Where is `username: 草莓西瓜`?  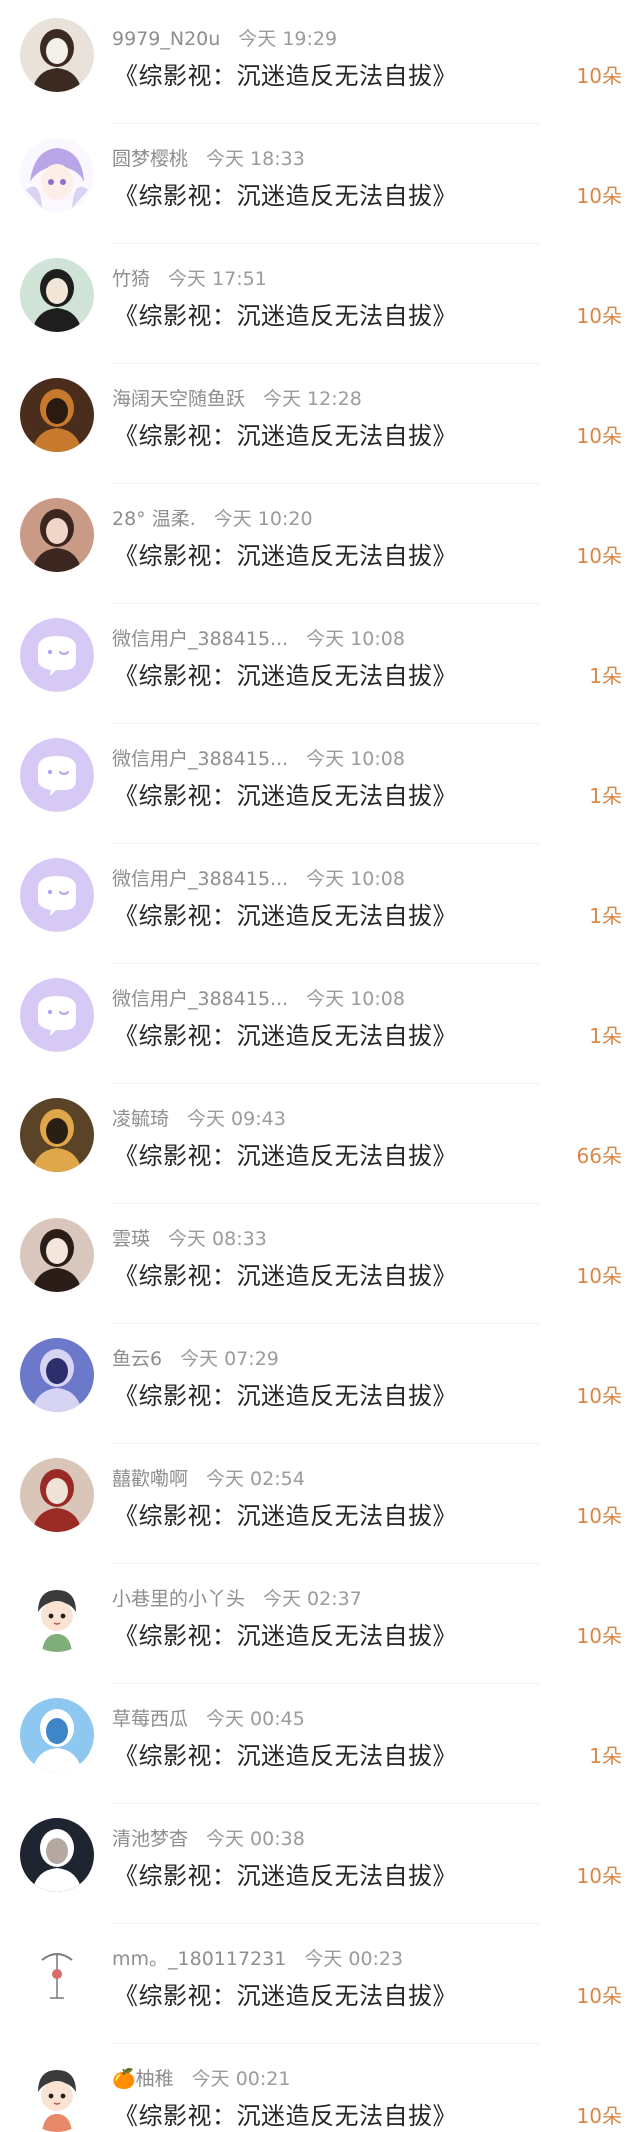
username: 草莓西瓜 is located at coordinates (150, 1719).